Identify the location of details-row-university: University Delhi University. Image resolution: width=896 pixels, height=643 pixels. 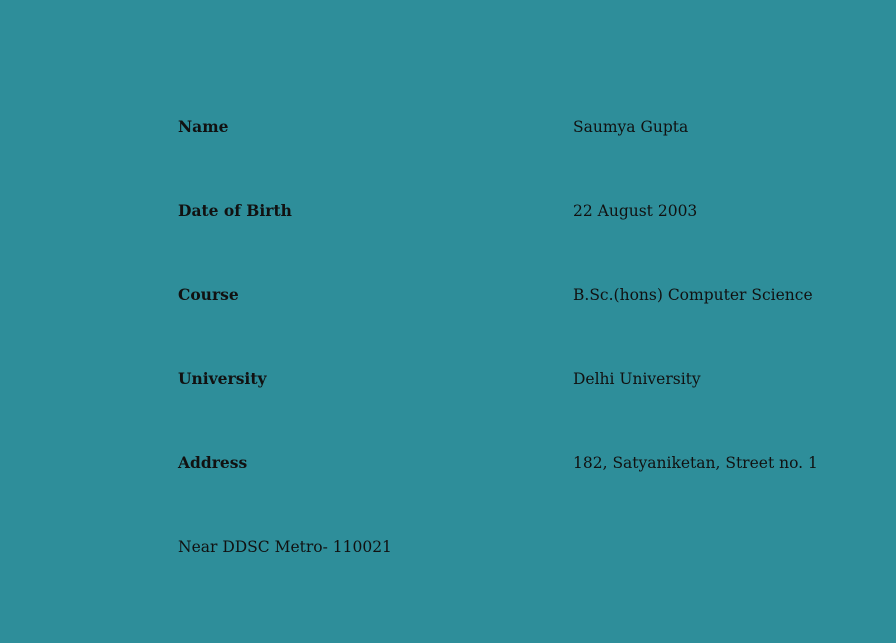
(518, 379).